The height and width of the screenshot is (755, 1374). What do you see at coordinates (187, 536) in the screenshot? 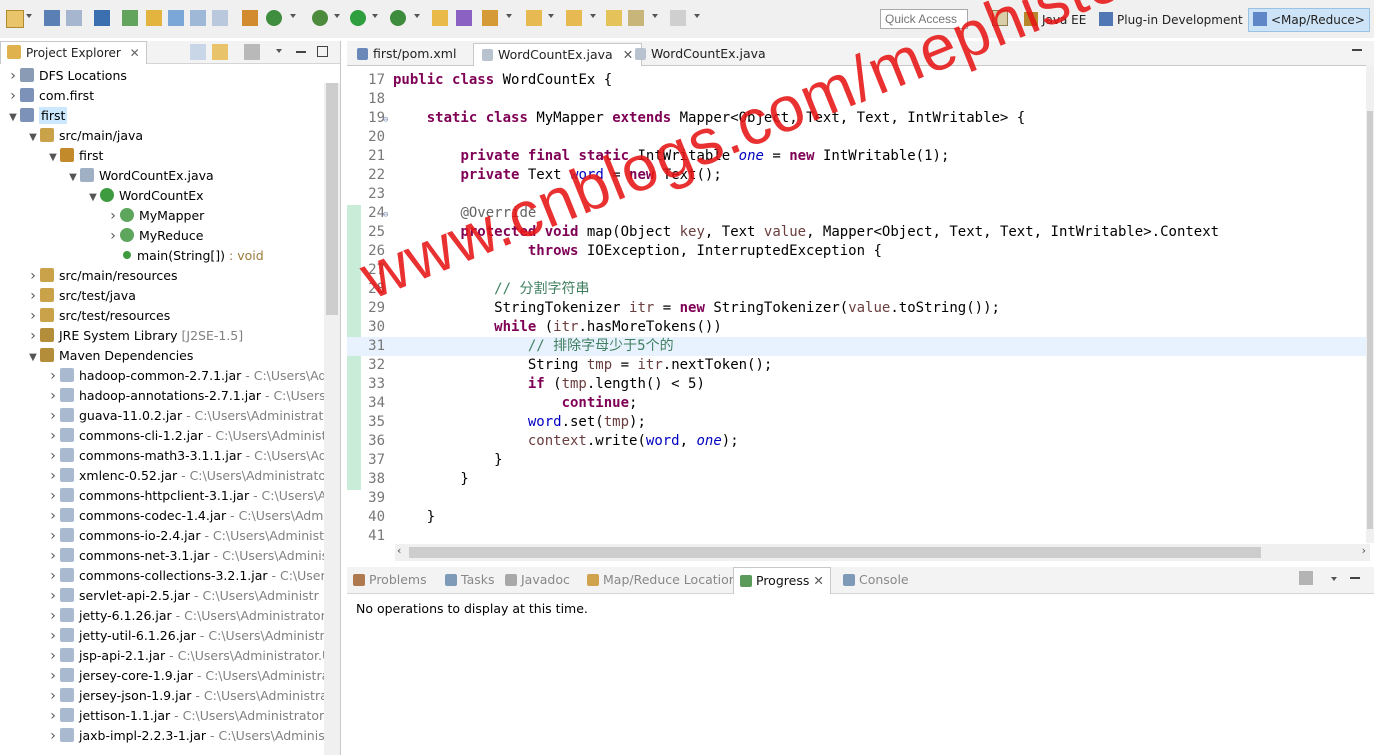
I see `tree-item: › commons-io-2.4.jar - C:\Users\Administr` at bounding box center [187, 536].